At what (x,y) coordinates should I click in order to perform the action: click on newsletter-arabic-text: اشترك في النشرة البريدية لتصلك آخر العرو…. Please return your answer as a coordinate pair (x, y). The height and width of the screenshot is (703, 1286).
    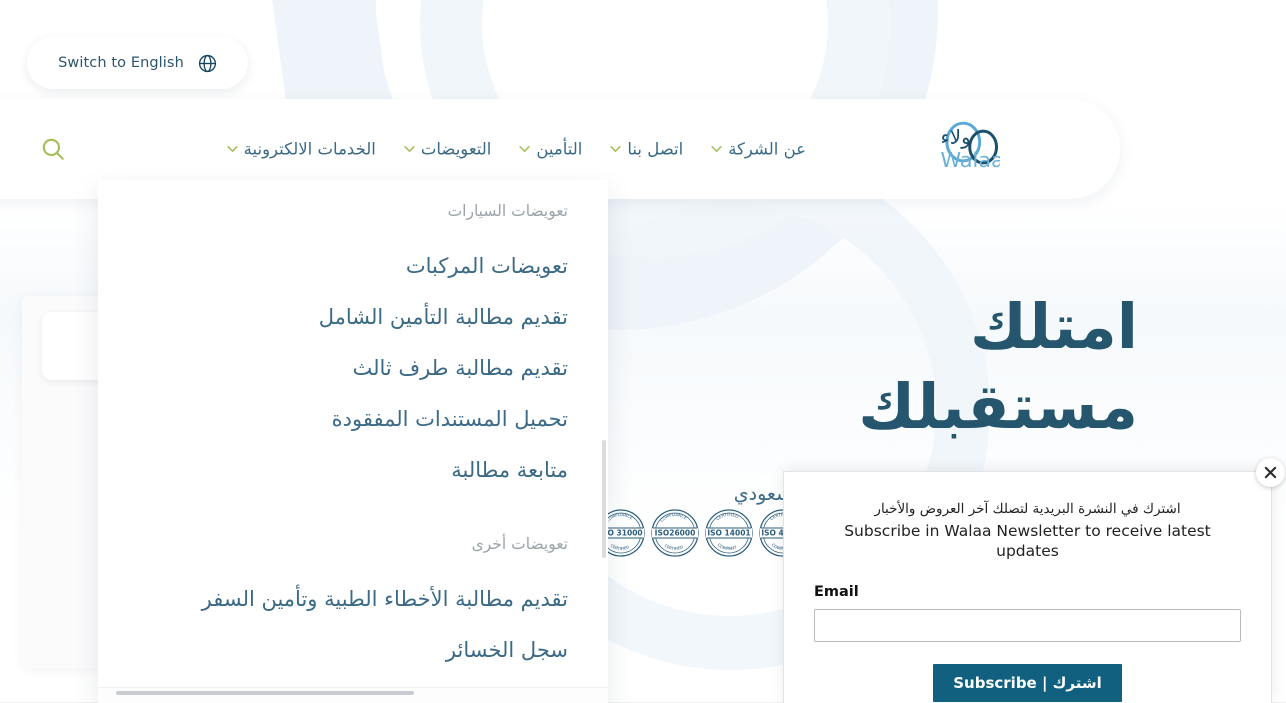
    Looking at the image, I should click on (1027, 509).